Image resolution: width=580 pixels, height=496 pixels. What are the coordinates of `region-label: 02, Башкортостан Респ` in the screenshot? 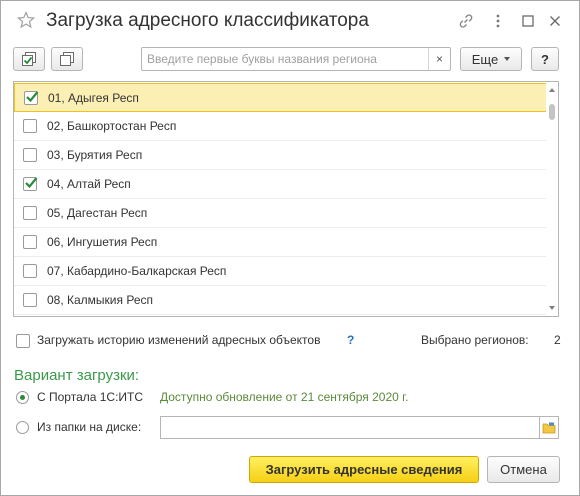 It's located at (112, 126).